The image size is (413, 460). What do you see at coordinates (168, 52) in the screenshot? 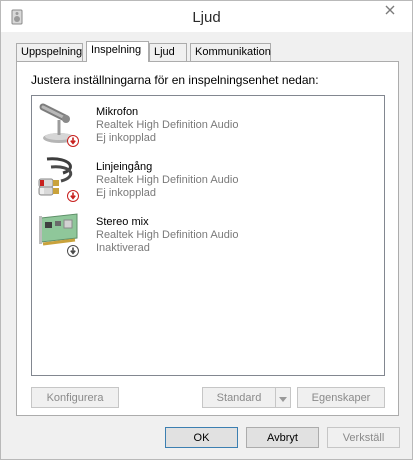
I see `tab-sounds: Ljud` at bounding box center [168, 52].